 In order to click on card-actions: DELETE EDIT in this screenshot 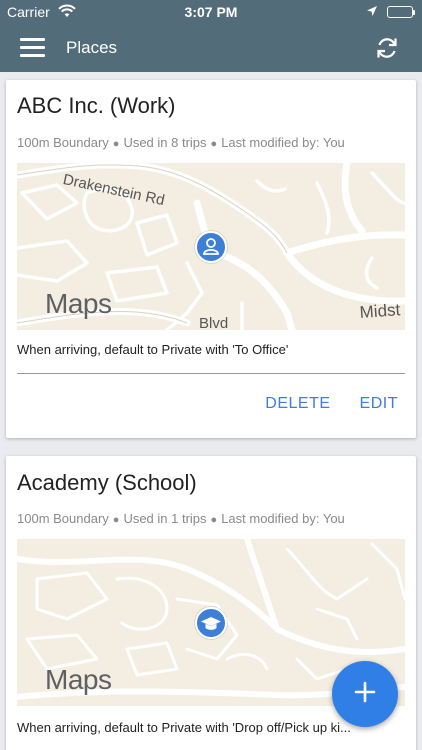, I will do `click(331, 404)`.